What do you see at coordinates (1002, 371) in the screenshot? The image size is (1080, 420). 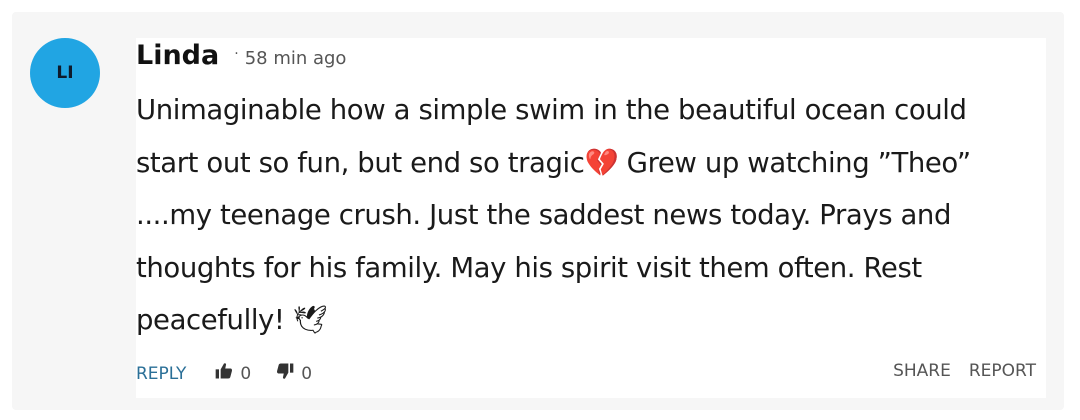 I see `report-button: REPORT` at bounding box center [1002, 371].